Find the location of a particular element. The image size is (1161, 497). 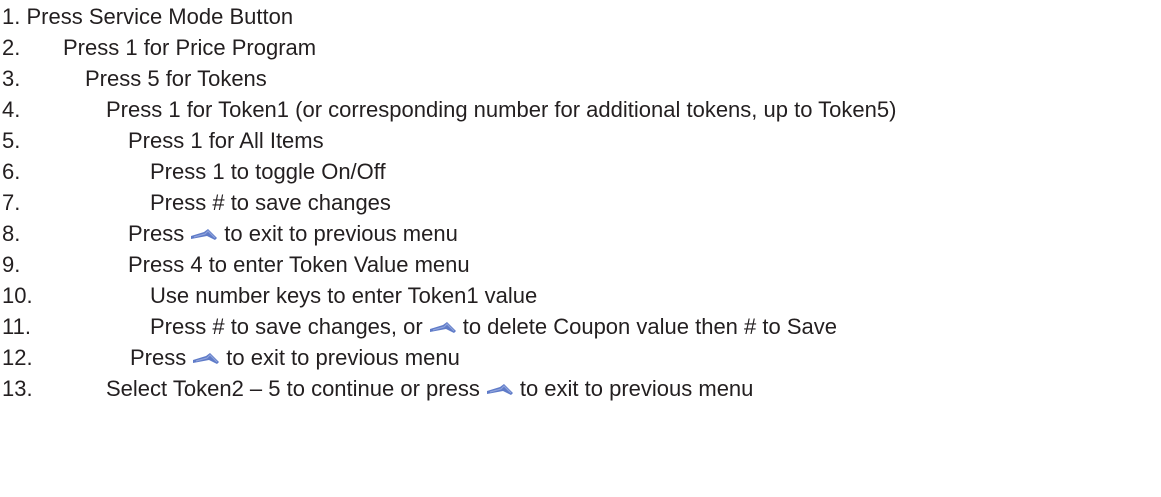

step-text: Press 5 for Tokens is located at coordinates (176, 78).